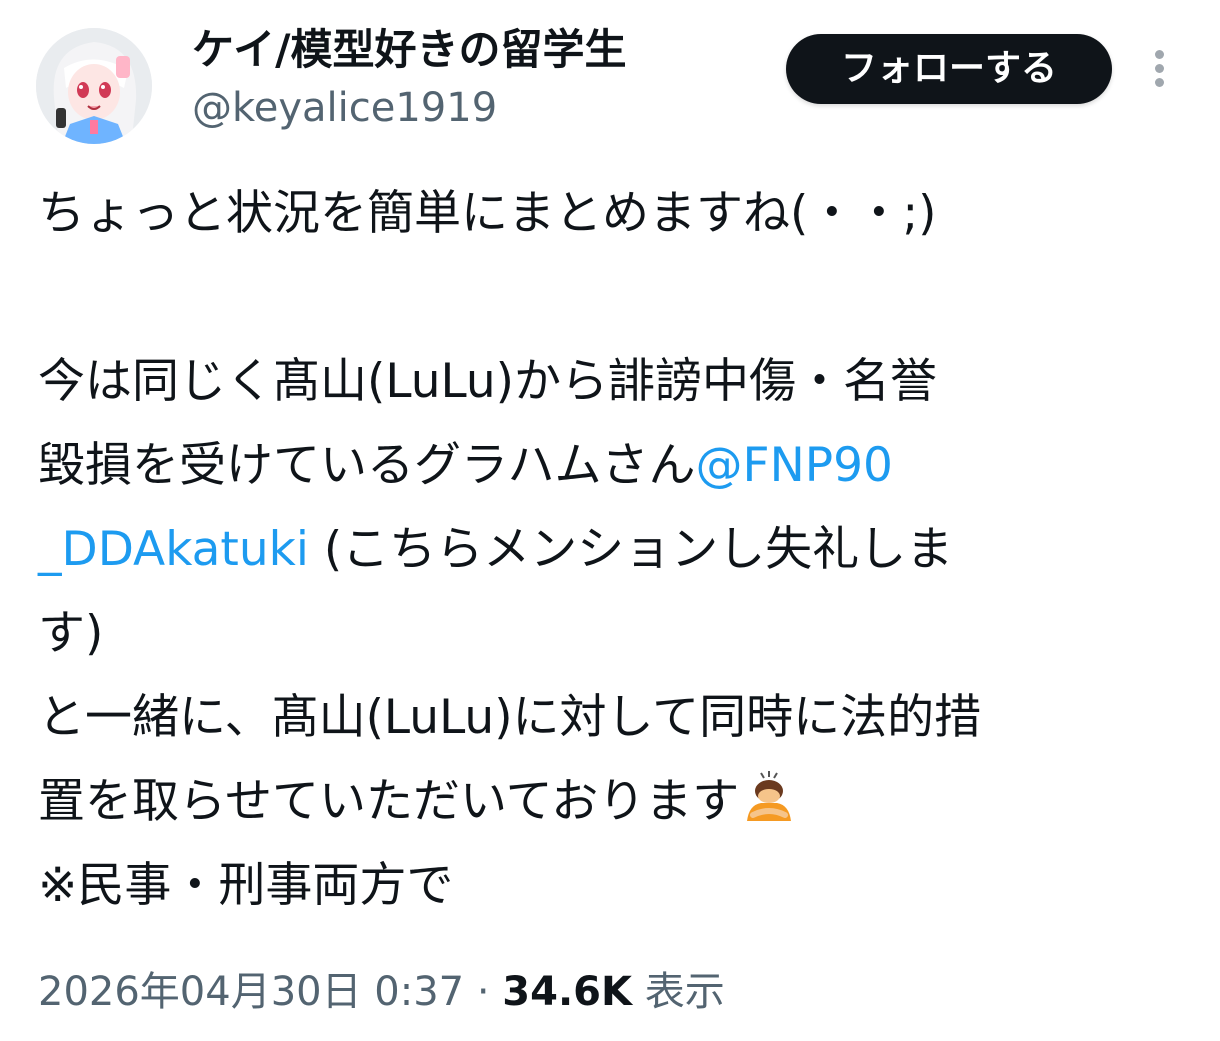 This screenshot has width=1220, height=1041. I want to click on anime-girl-avatar-icon, so click(94, 86).